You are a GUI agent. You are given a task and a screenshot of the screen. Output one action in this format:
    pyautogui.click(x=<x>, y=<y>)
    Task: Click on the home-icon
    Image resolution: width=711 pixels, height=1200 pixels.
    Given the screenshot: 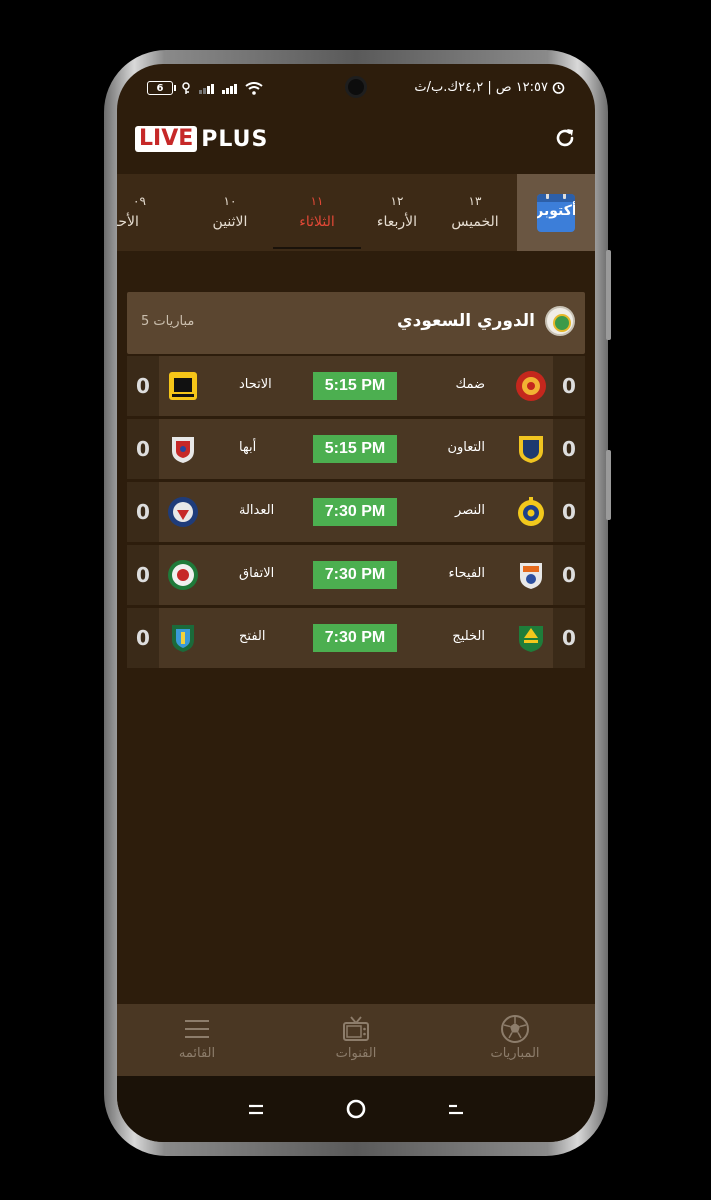 What is the action you would take?
    pyautogui.click(x=356, y=1109)
    